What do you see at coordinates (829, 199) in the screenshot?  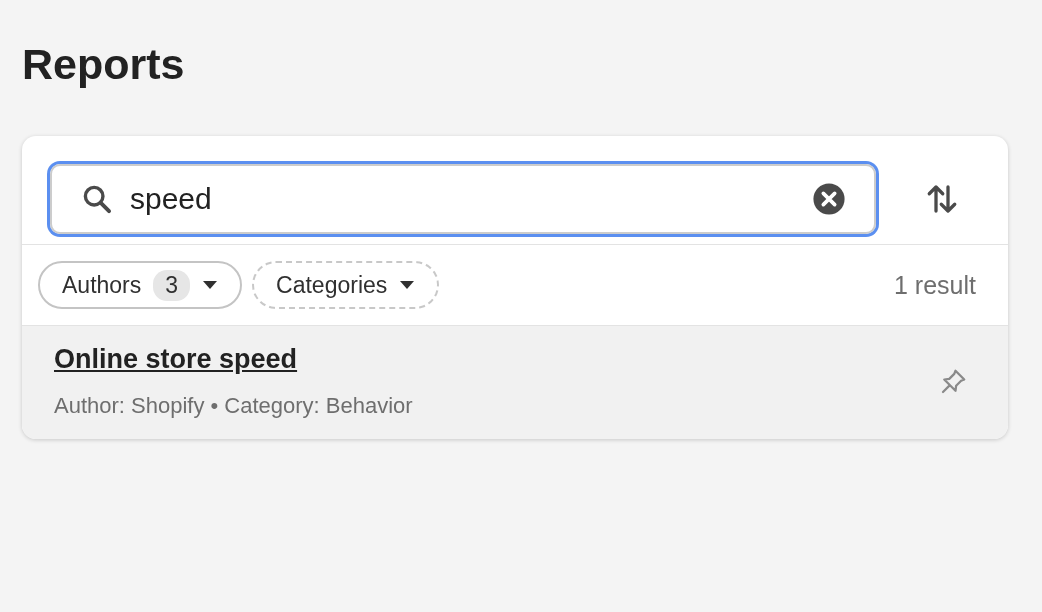 I see `clear-icon` at bounding box center [829, 199].